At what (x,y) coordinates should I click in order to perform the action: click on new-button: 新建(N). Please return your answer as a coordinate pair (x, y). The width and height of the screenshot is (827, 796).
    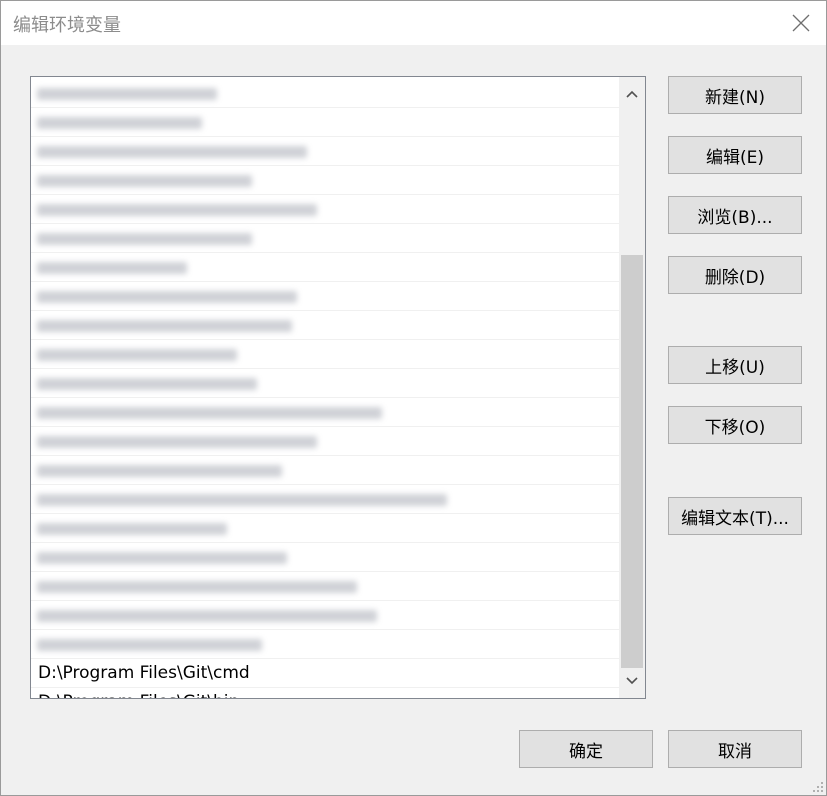
    Looking at the image, I should click on (735, 95).